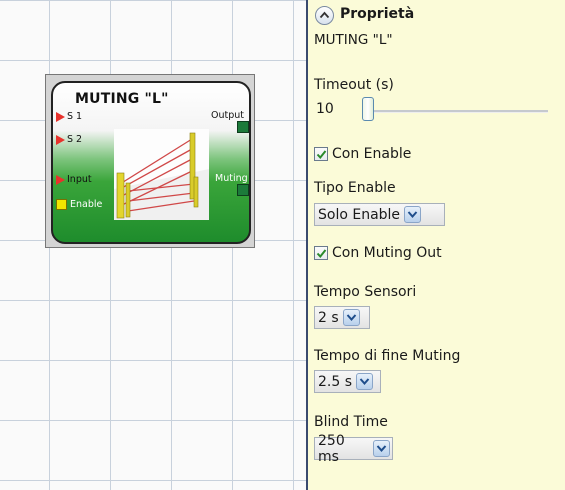 This screenshot has width=565, height=490. I want to click on tipo-enable-value: Solo Enable, so click(359, 214).